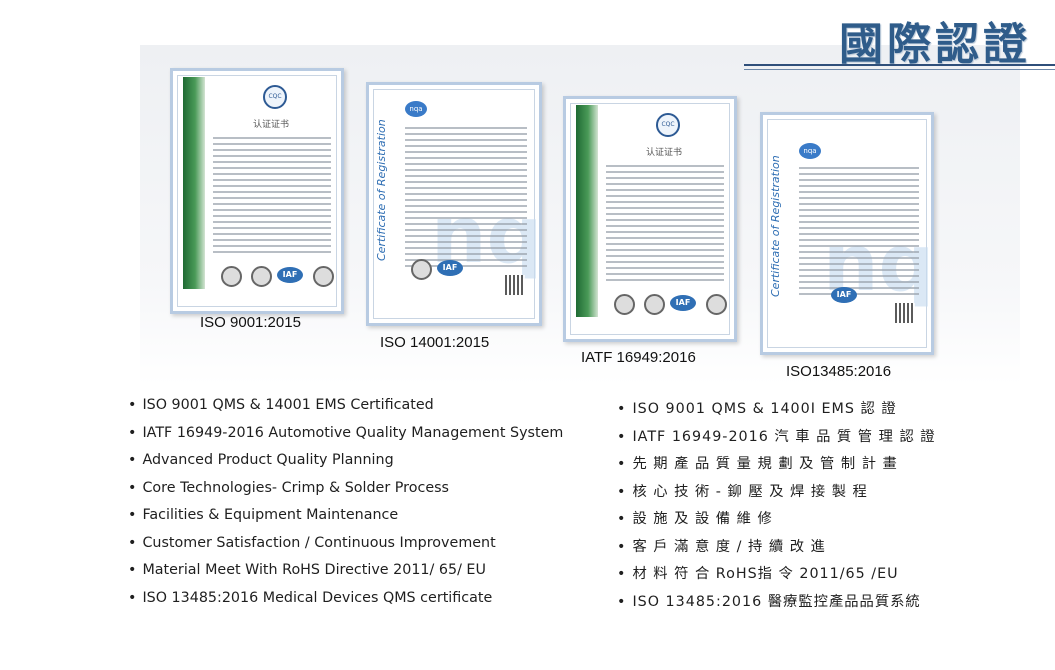  What do you see at coordinates (776, 466) in the screenshot?
I see `list-item: 先 期 產 品 質 量 規 劃 及 管 制 計 畫` at bounding box center [776, 466].